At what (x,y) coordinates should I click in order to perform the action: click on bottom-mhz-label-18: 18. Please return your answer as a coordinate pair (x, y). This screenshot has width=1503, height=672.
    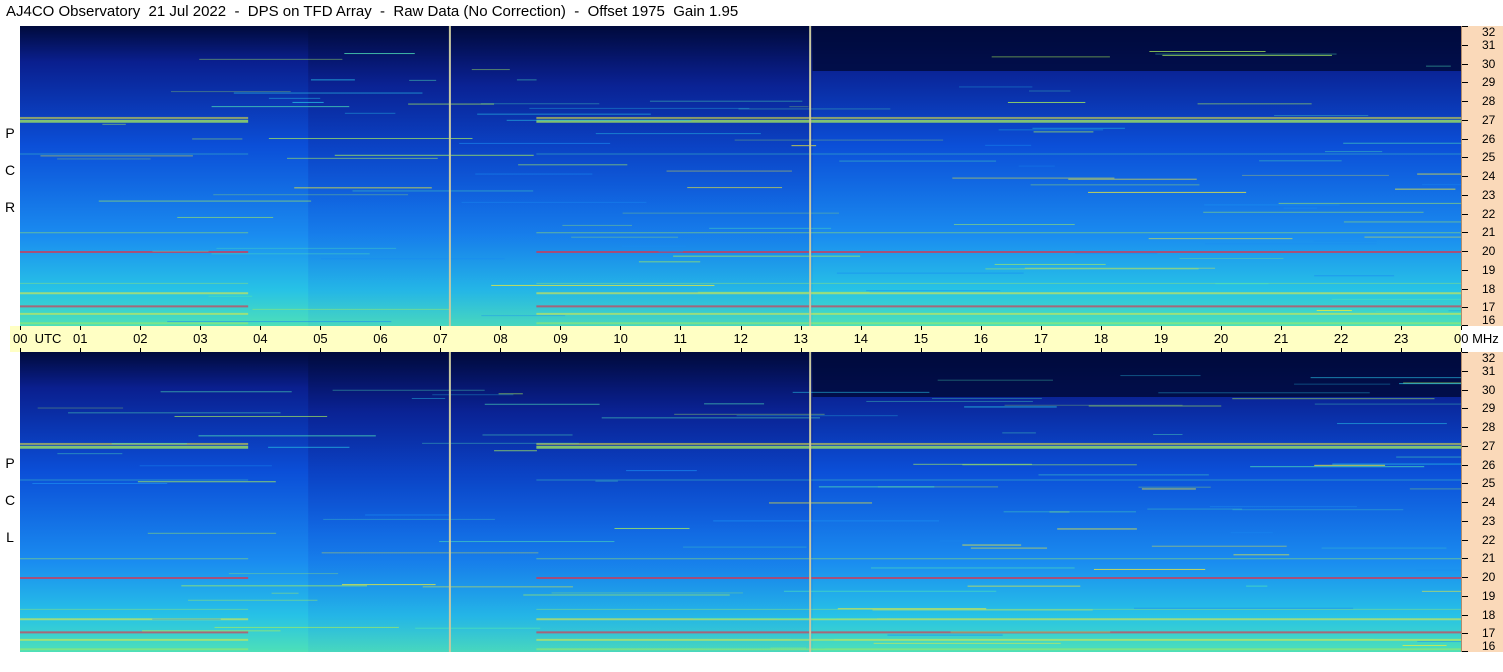
    Looking at the image, I should click on (1489, 614).